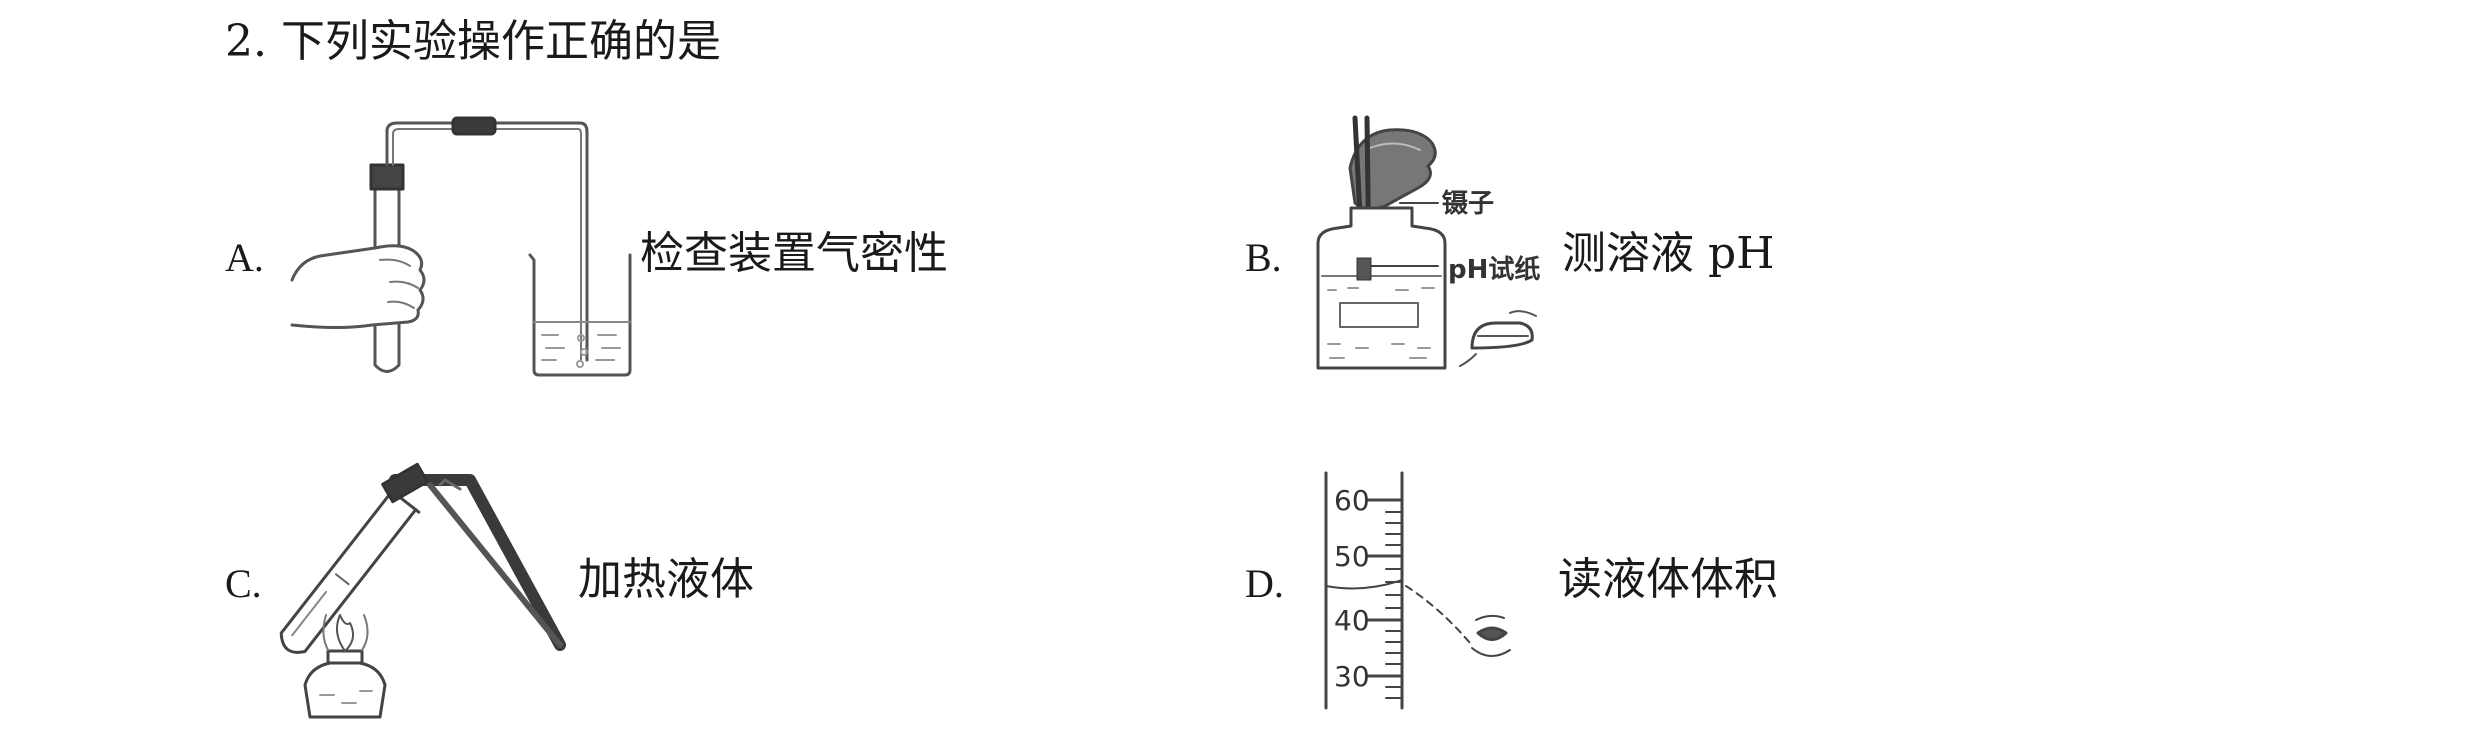  Describe the element at coordinates (244, 257) in the screenshot. I see `option-a-letter: A.` at that location.